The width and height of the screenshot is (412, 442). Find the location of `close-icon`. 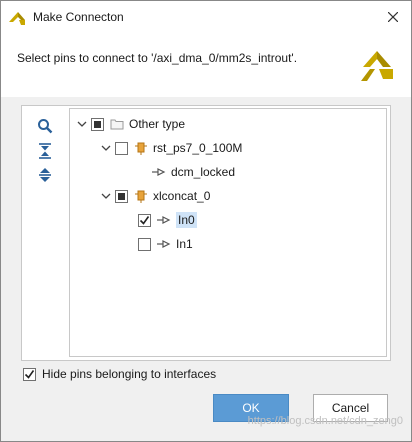

close-icon is located at coordinates (393, 17).